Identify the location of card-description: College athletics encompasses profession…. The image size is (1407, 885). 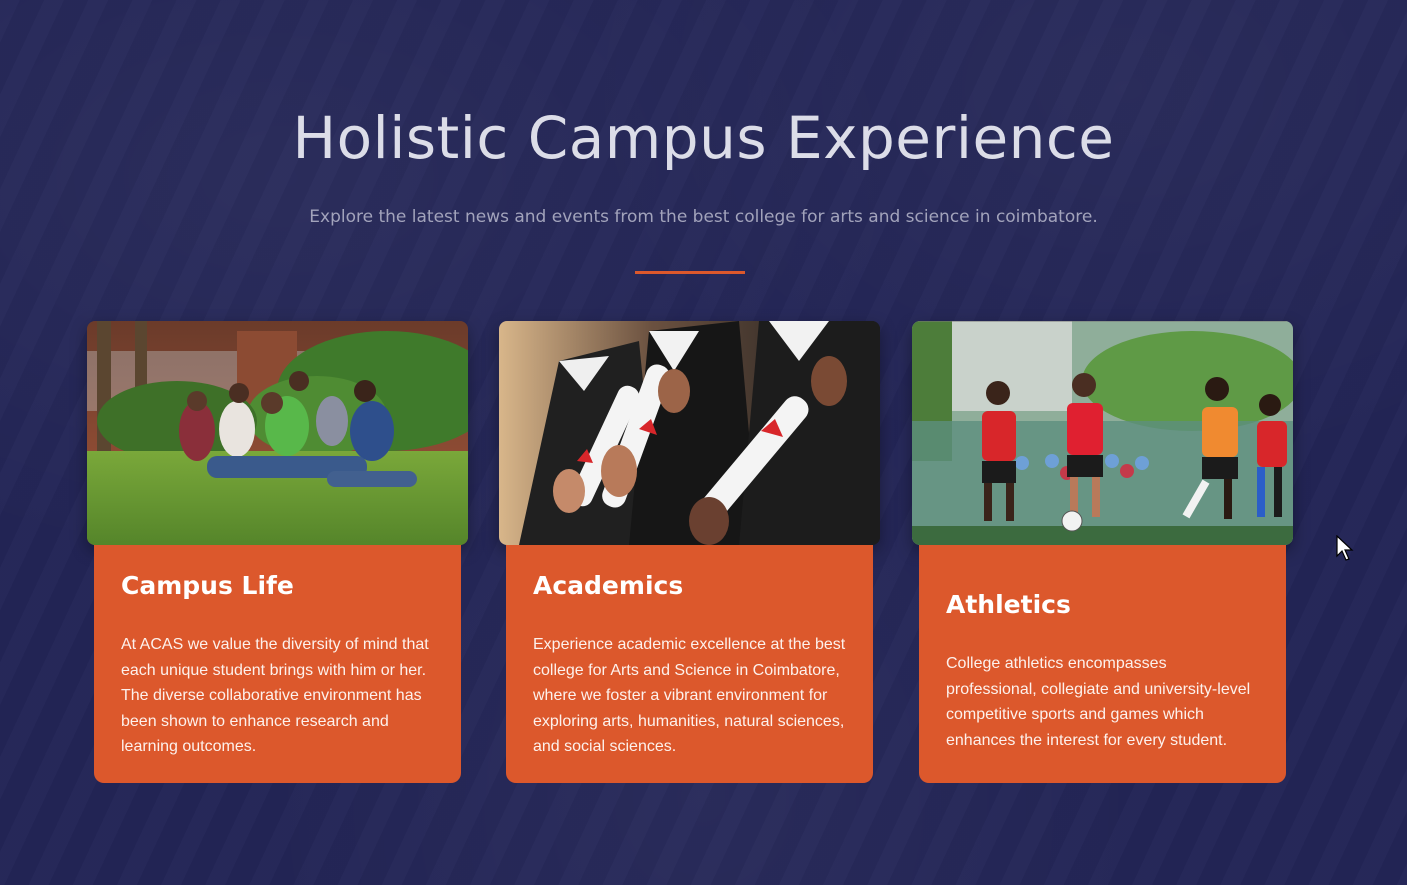
(1098, 702).